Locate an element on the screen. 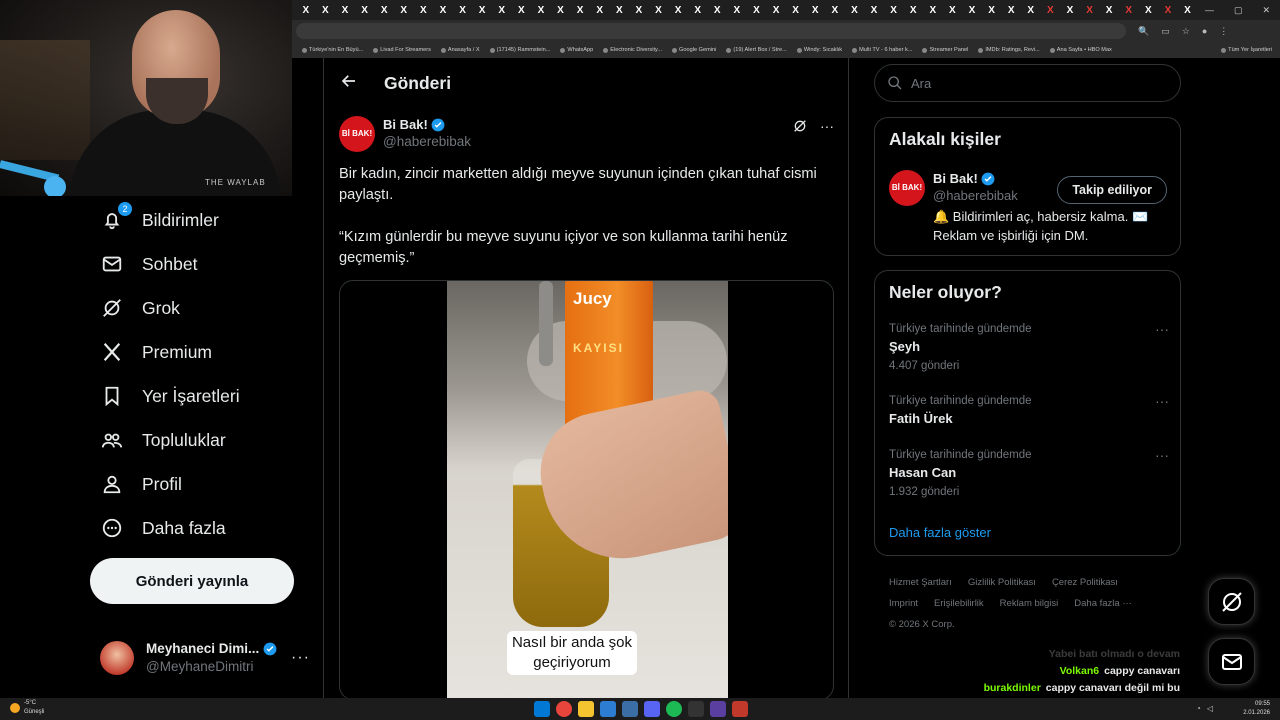  bookmark-item: Anasayfa / X is located at coordinates (460, 50).